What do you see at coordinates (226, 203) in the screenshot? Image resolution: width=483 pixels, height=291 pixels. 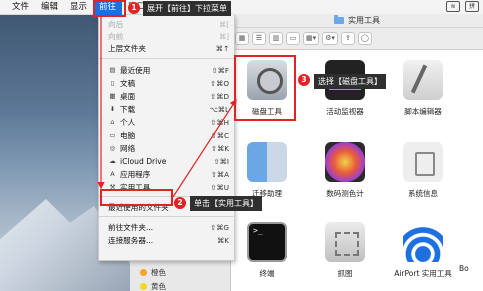 I see `callout-step2: 单击【实用工具】` at bounding box center [226, 203].